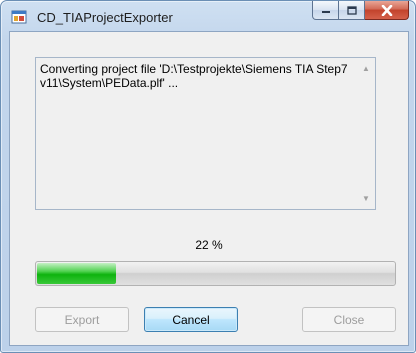  I want to click on window-title: CD_TIAProjectExporter, so click(105, 17).